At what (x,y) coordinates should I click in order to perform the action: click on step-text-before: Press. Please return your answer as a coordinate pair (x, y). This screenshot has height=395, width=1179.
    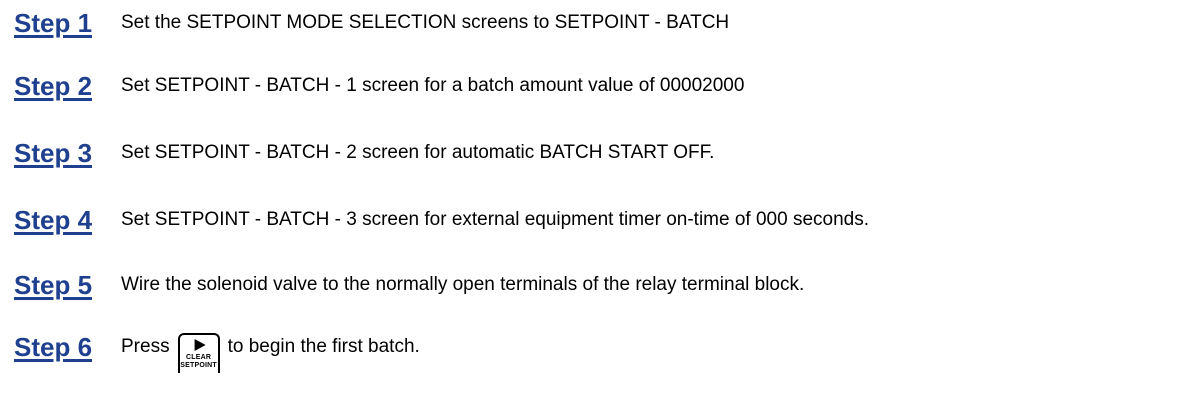
    Looking at the image, I should click on (145, 346).